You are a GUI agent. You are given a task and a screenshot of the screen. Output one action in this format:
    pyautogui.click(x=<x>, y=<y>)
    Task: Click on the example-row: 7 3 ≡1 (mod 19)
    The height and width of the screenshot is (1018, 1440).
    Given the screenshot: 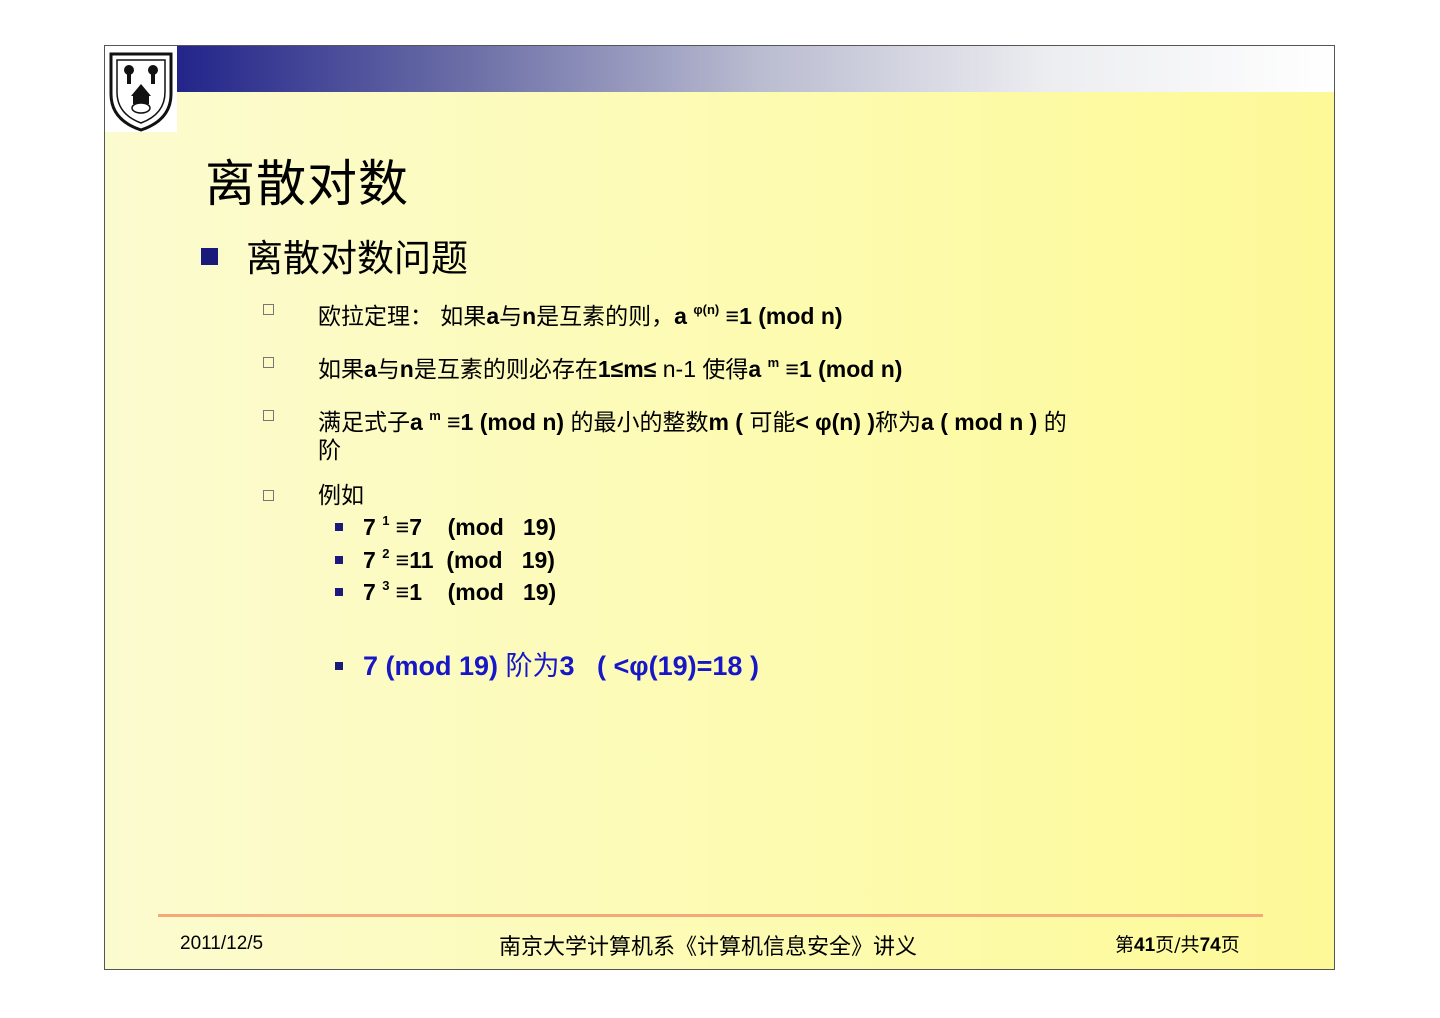 What is the action you would take?
    pyautogui.click(x=445, y=592)
    